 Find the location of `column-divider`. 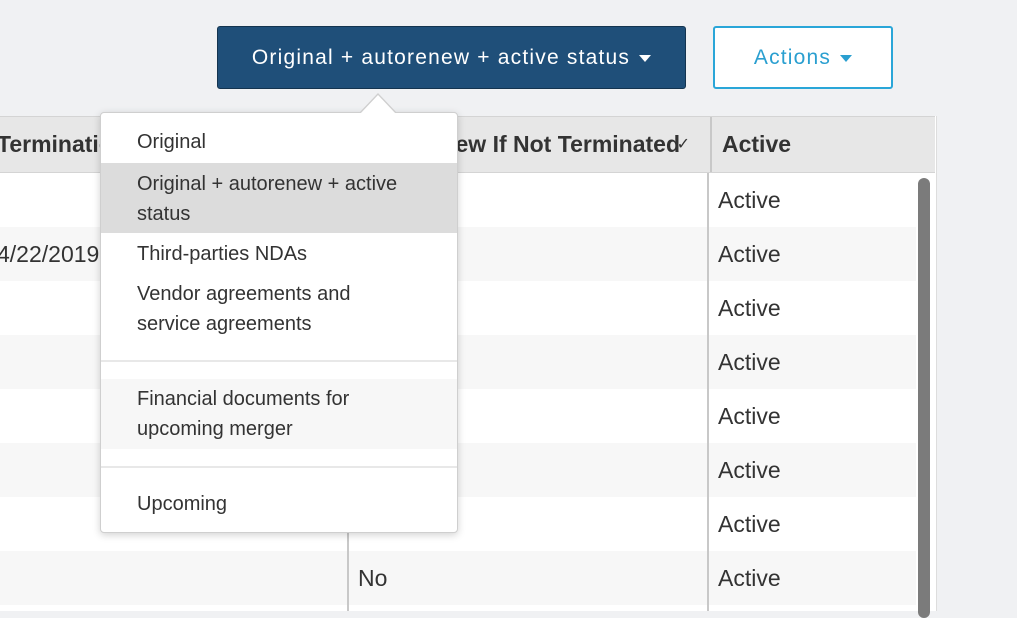

column-divider is located at coordinates (708, 392).